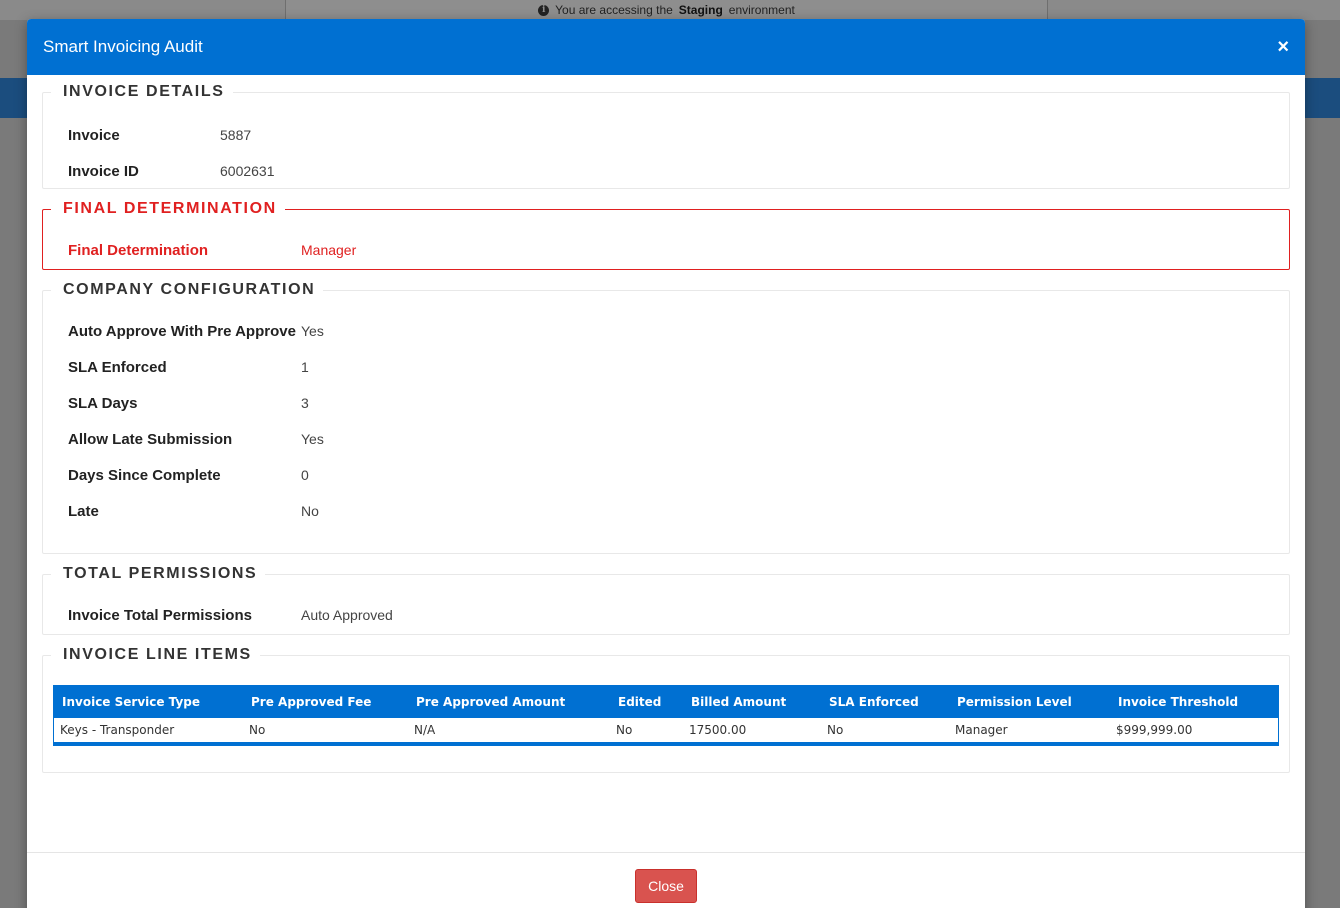 This screenshot has width=1340, height=908. What do you see at coordinates (640, 702) in the screenshot?
I see `column-header: Edited` at bounding box center [640, 702].